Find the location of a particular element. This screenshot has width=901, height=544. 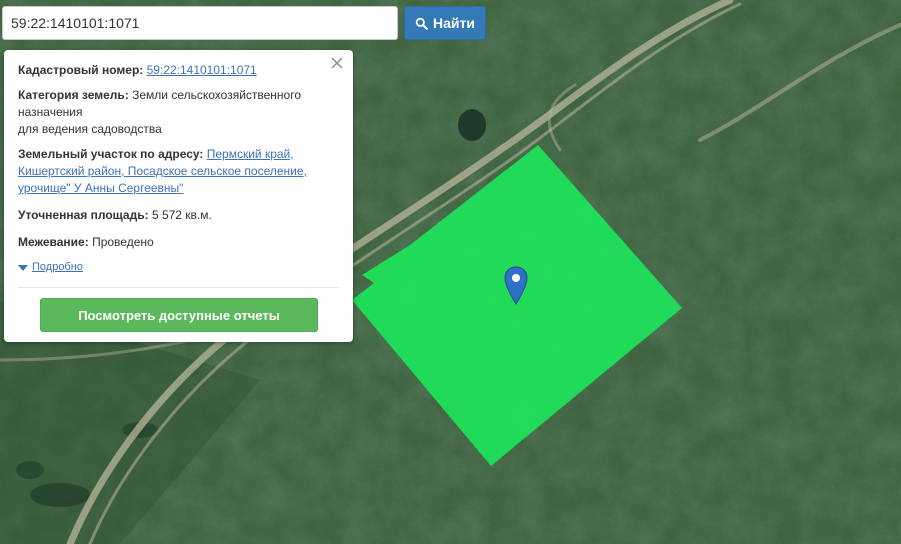

area-label: Уточненная площадь: is located at coordinates (83, 215).